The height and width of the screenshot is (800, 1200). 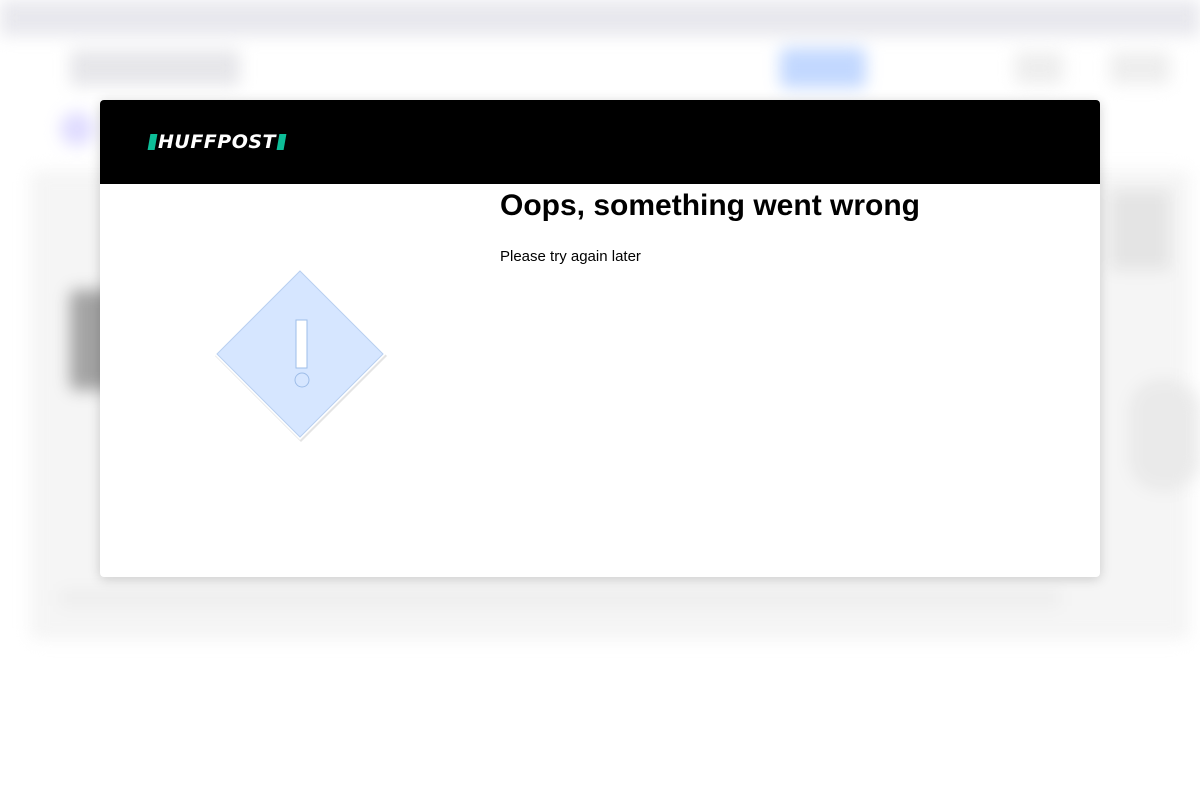 What do you see at coordinates (77, 129) in the screenshot?
I see `background-avatar` at bounding box center [77, 129].